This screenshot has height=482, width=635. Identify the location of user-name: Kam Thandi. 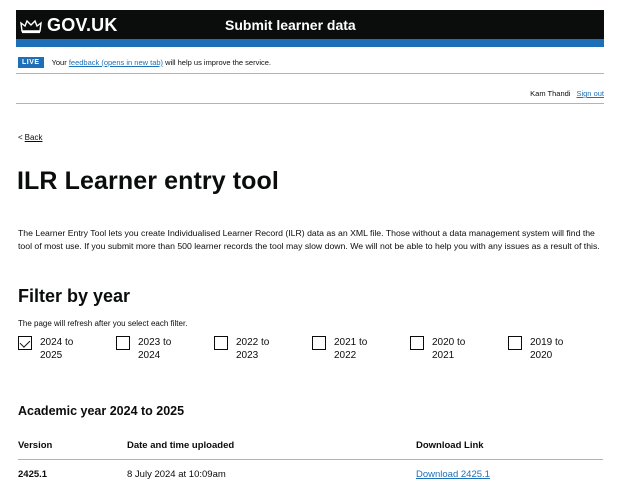
(550, 93).